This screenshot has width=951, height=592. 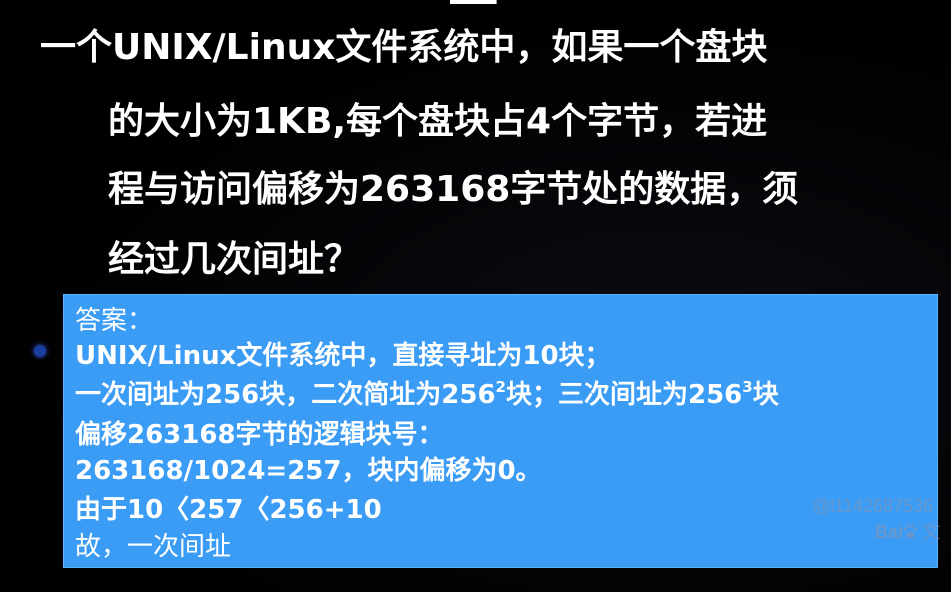 What do you see at coordinates (889, 532) in the screenshot?
I see `svg-text: Bai` at bounding box center [889, 532].